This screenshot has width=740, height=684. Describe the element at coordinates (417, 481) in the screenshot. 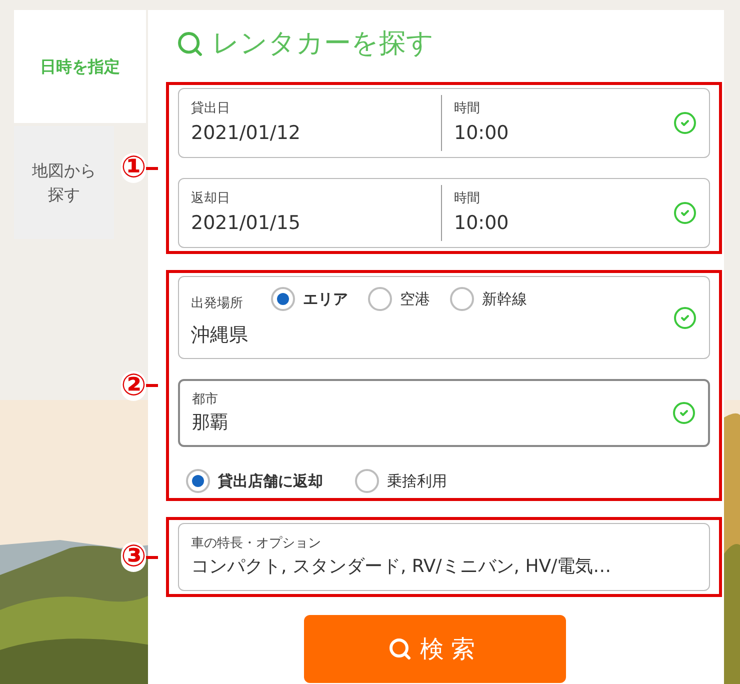

I see `radio-label: 乗捨利用` at that location.